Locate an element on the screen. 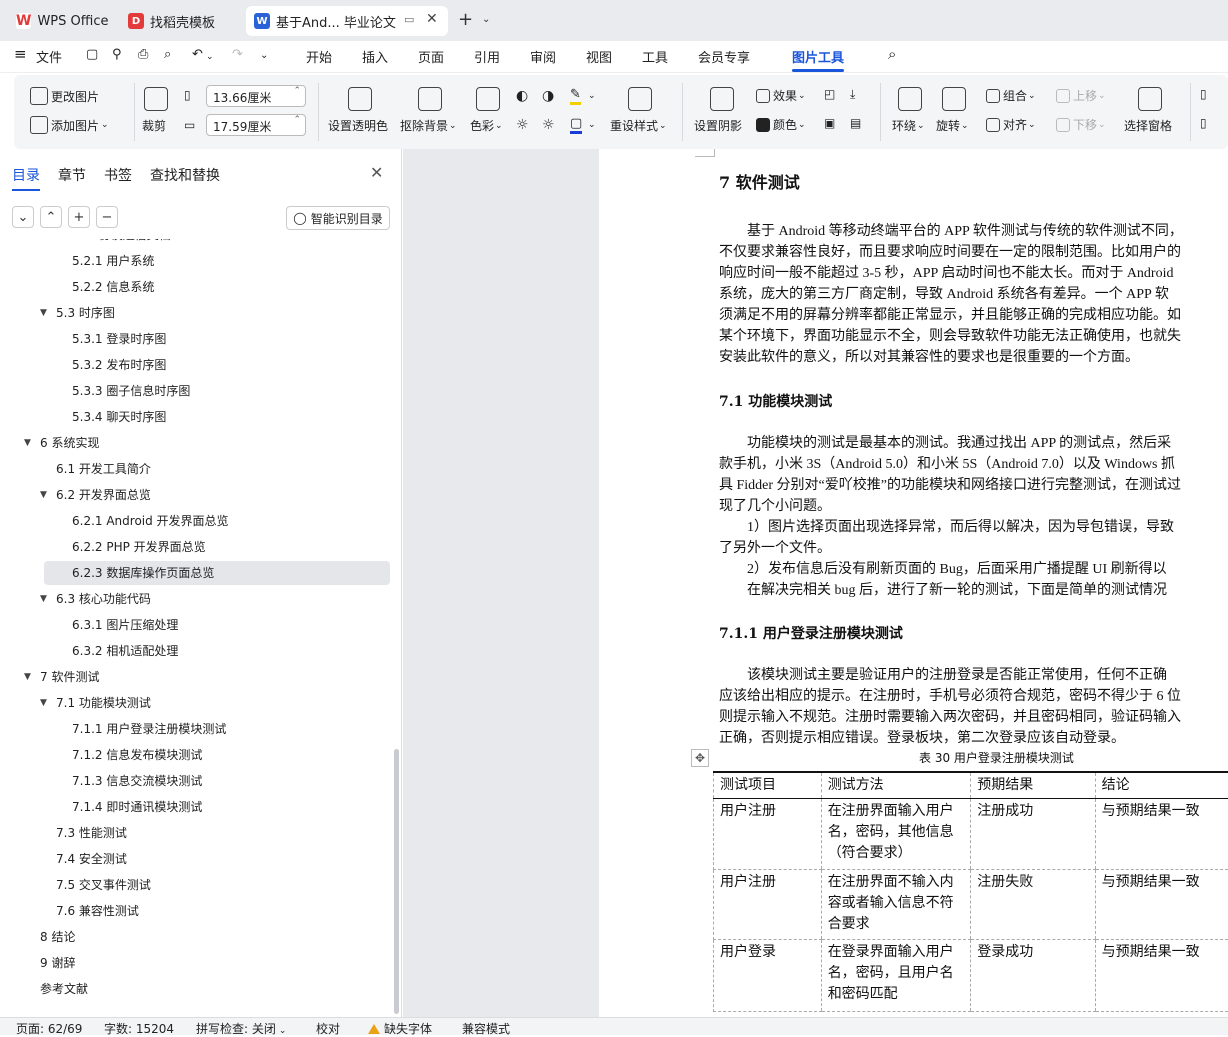  effect-button: 效果⌄ is located at coordinates (781, 95).